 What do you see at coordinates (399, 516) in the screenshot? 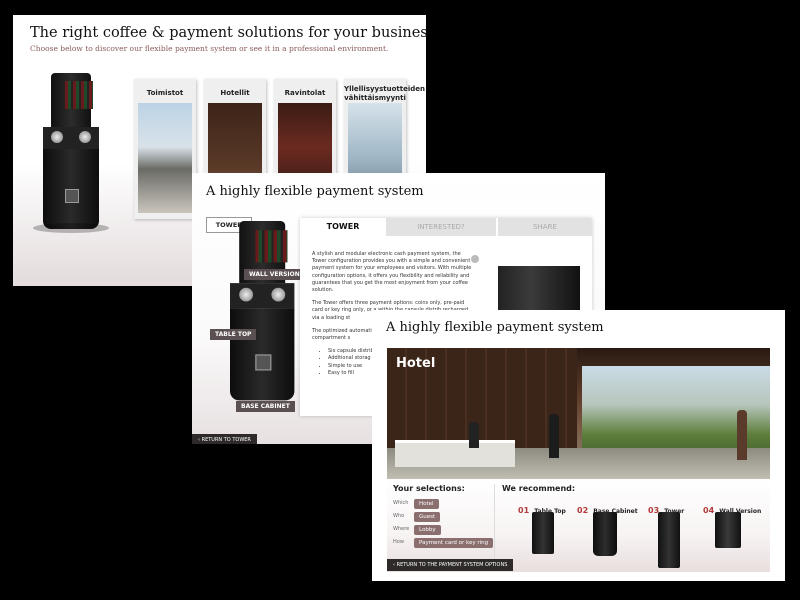
I see `selection-label: Who` at bounding box center [399, 516].